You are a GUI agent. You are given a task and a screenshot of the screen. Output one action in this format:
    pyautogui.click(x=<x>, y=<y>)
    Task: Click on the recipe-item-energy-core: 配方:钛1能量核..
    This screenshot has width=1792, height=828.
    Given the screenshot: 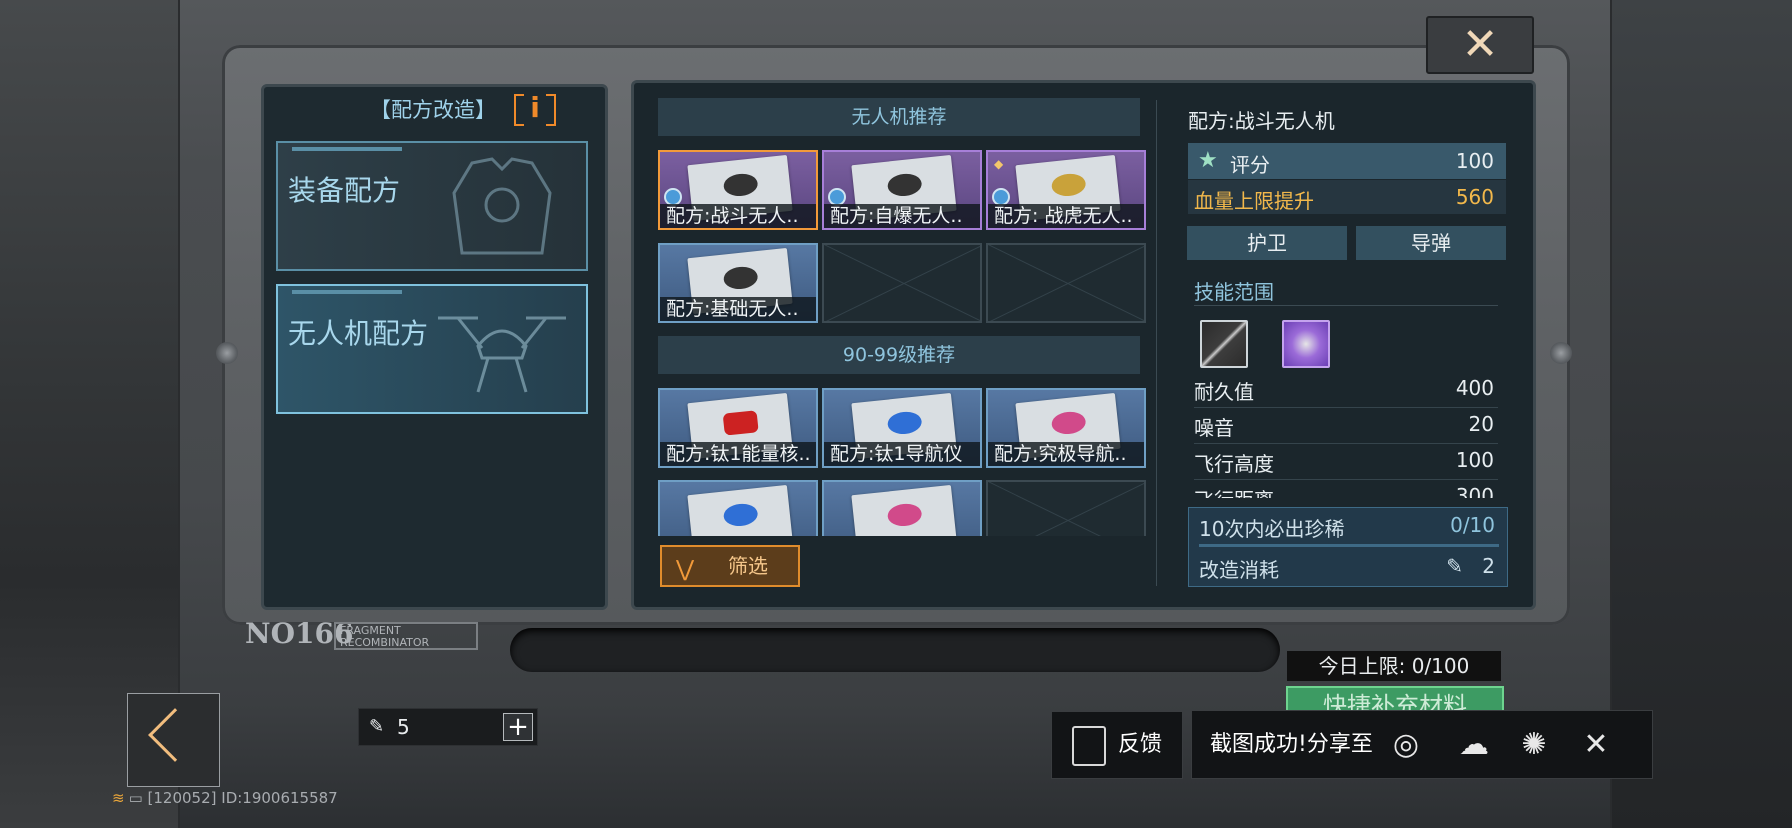 What is the action you would take?
    pyautogui.click(x=738, y=428)
    